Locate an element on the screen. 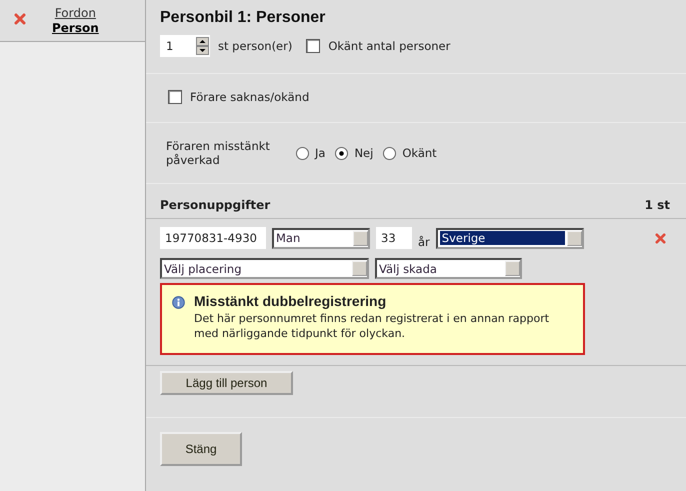  close-button: Stäng is located at coordinates (201, 449).